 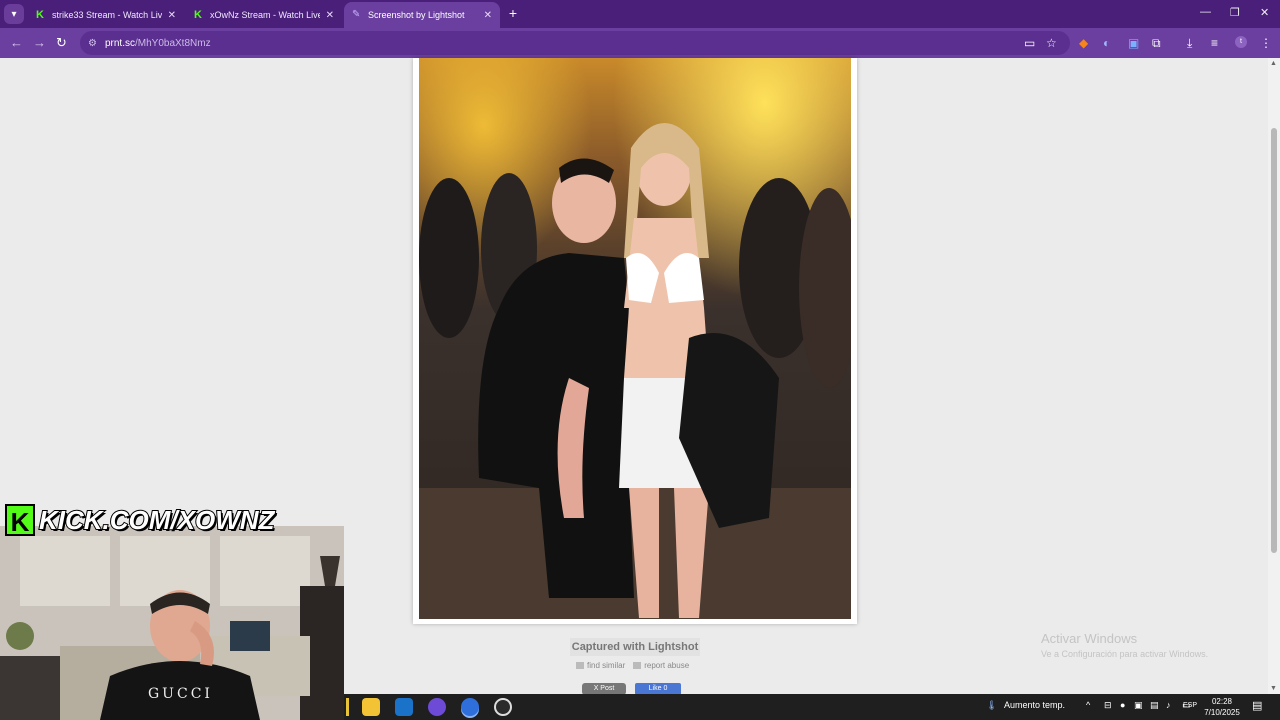 What do you see at coordinates (580, 666) in the screenshot?
I see `image-icon` at bounding box center [580, 666].